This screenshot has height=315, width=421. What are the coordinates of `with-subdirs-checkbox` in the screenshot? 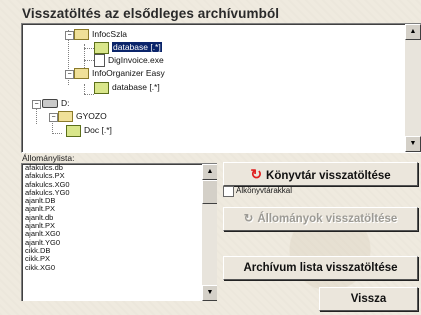 It's located at (228, 191).